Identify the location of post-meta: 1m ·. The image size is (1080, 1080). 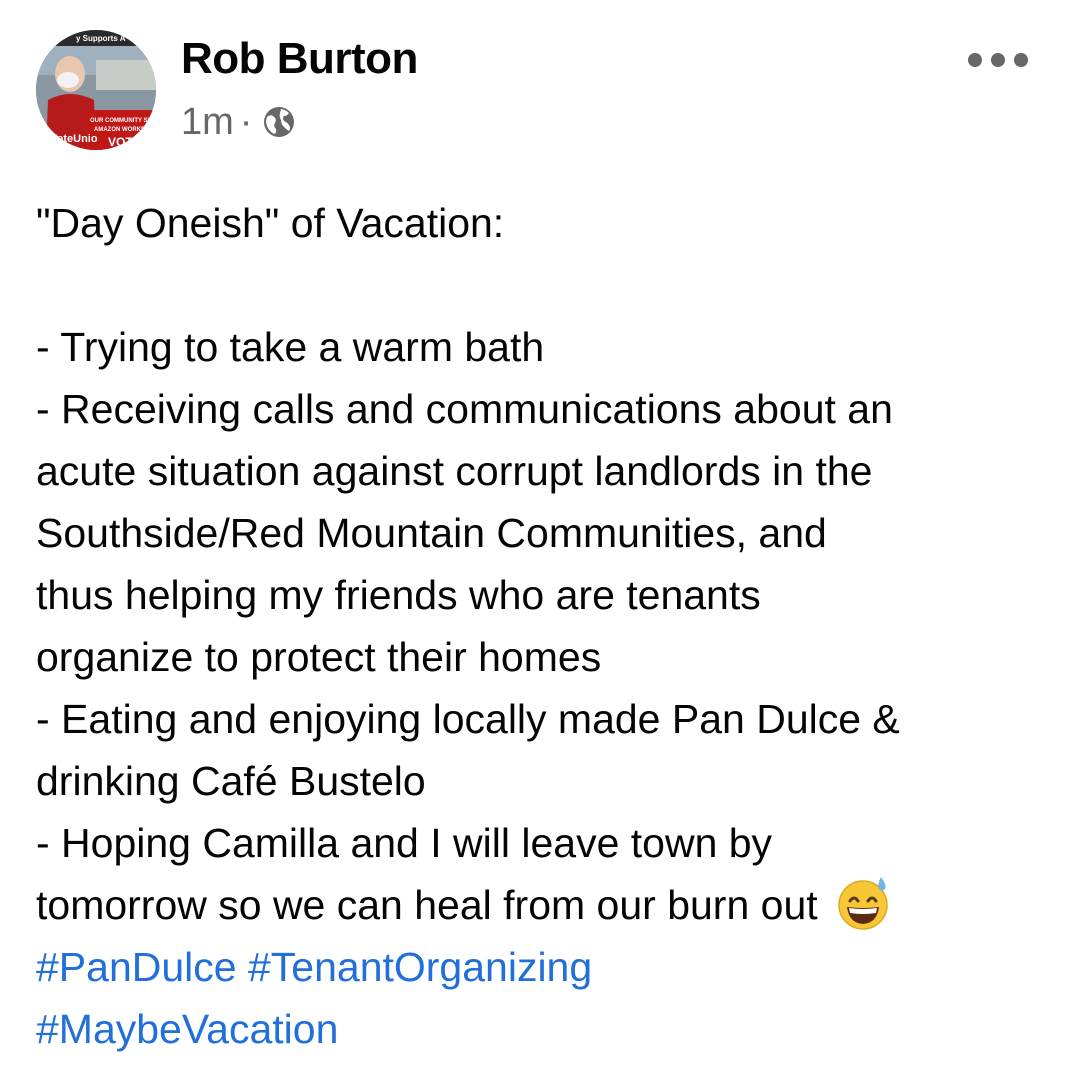
(238, 122).